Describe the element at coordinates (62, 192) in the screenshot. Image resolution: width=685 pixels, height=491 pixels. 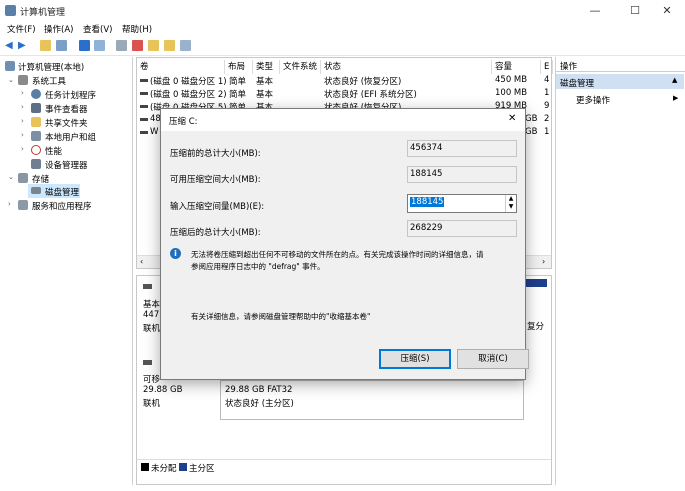
I see `tree-disk-management: 磁盘管理` at that location.